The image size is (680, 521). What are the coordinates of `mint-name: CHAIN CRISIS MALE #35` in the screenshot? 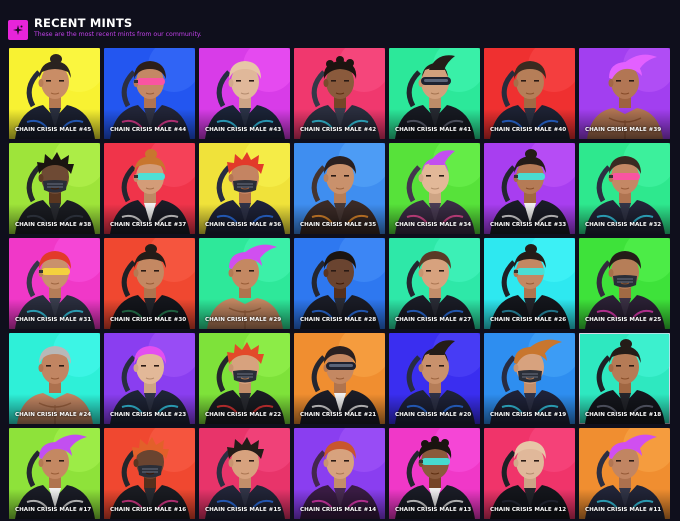 It's located at (338, 225).